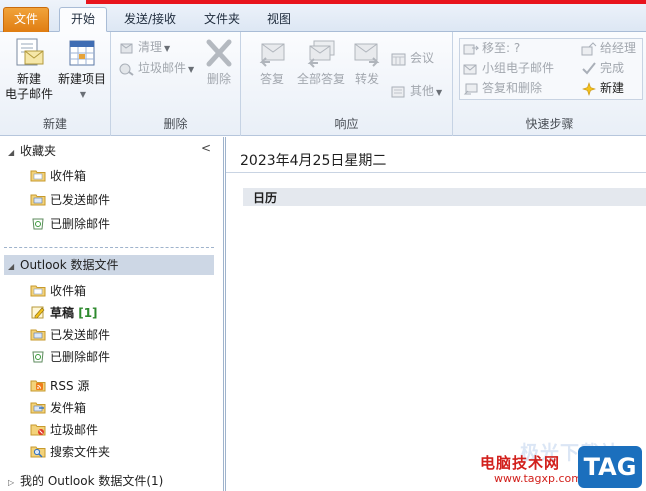 The image size is (646, 491). What do you see at coordinates (38, 224) in the screenshot?
I see `deleted-items-icon` at bounding box center [38, 224].